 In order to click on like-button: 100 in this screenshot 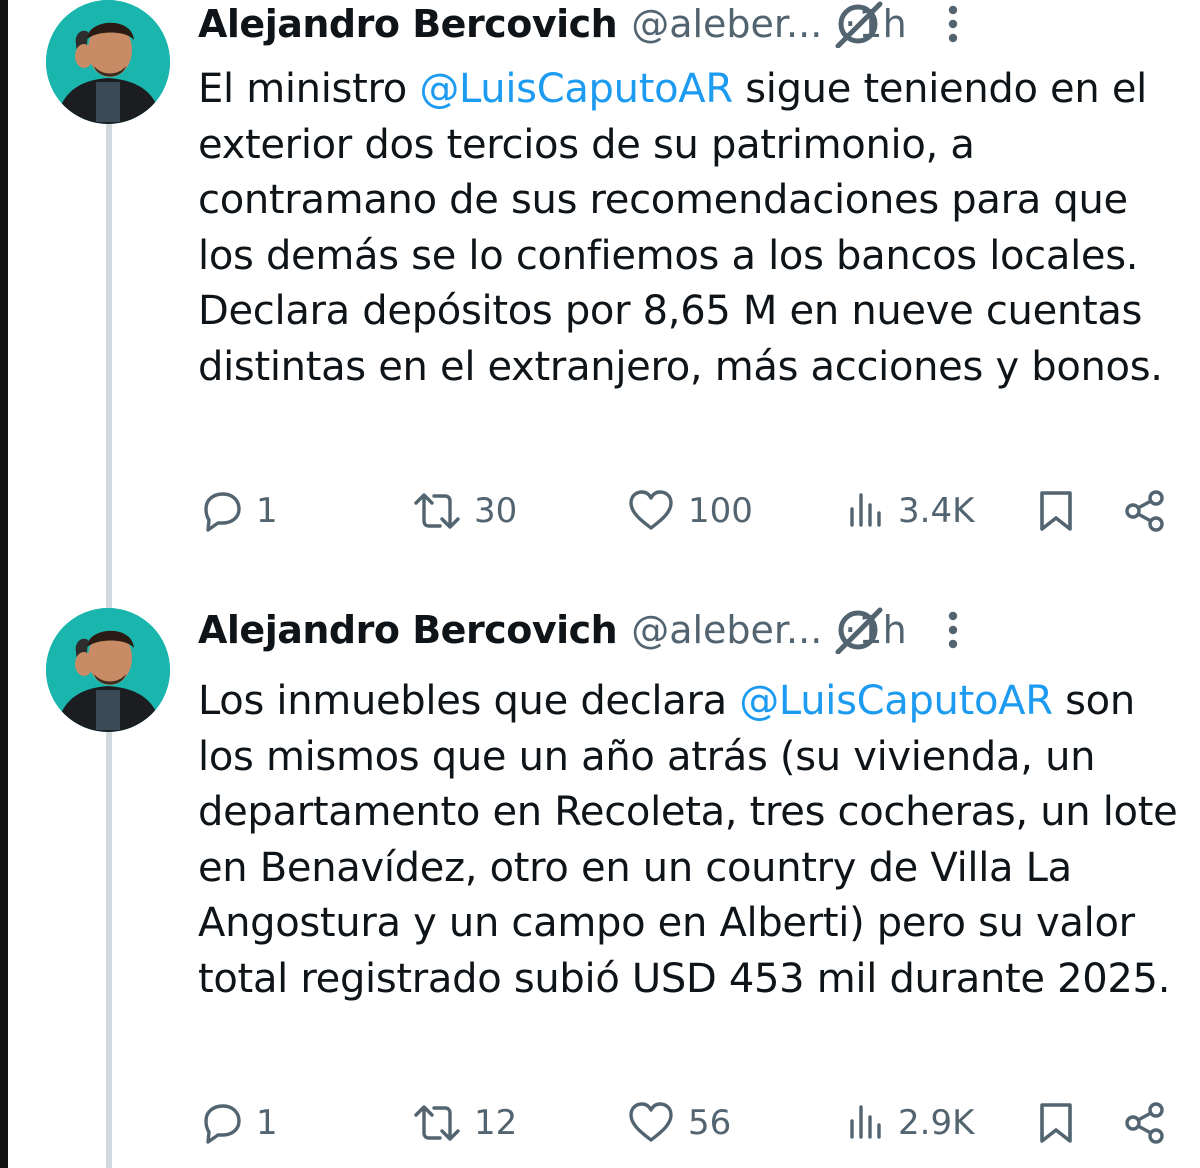, I will do `click(689, 511)`.